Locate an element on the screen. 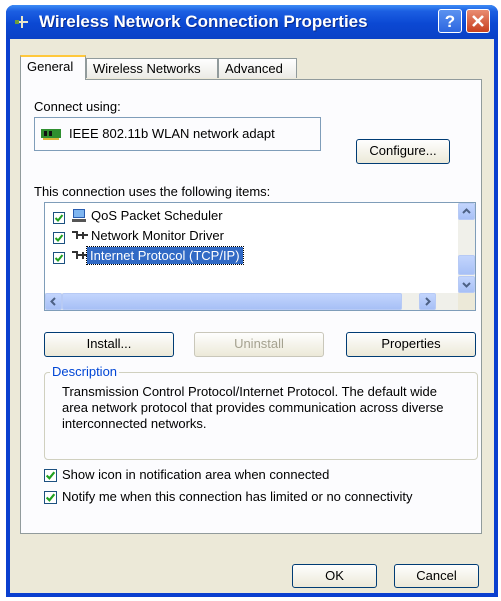  scroll-right-button is located at coordinates (427, 301).